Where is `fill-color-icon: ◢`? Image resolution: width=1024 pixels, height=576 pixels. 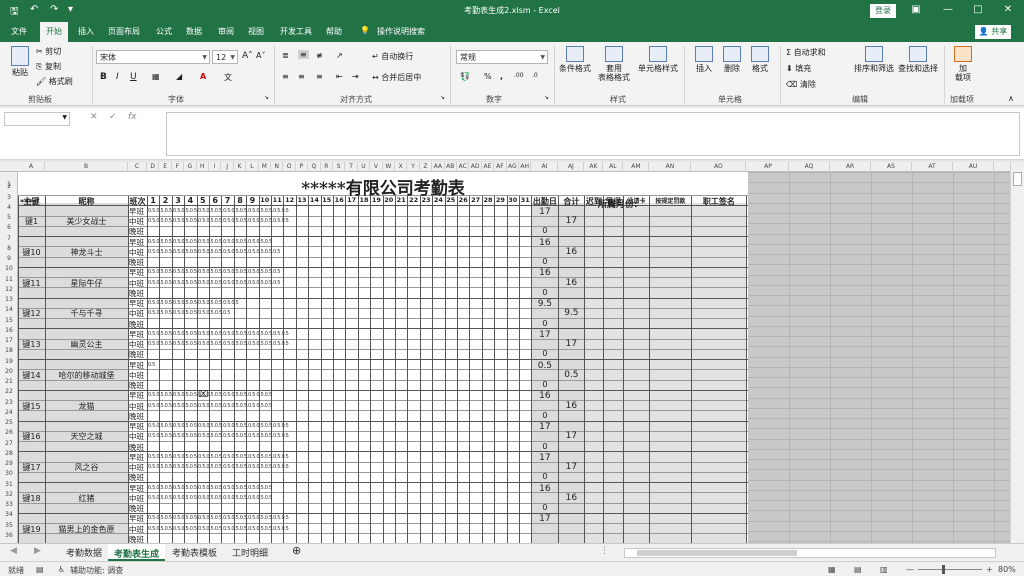 fill-color-icon: ◢ is located at coordinates (179, 76).